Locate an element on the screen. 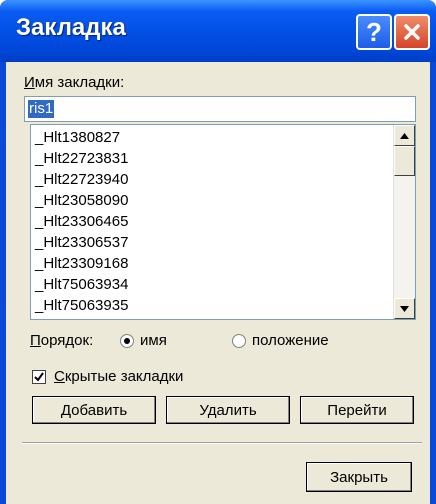 The height and width of the screenshot is (504, 436). arrow-down-icon is located at coordinates (404, 308).